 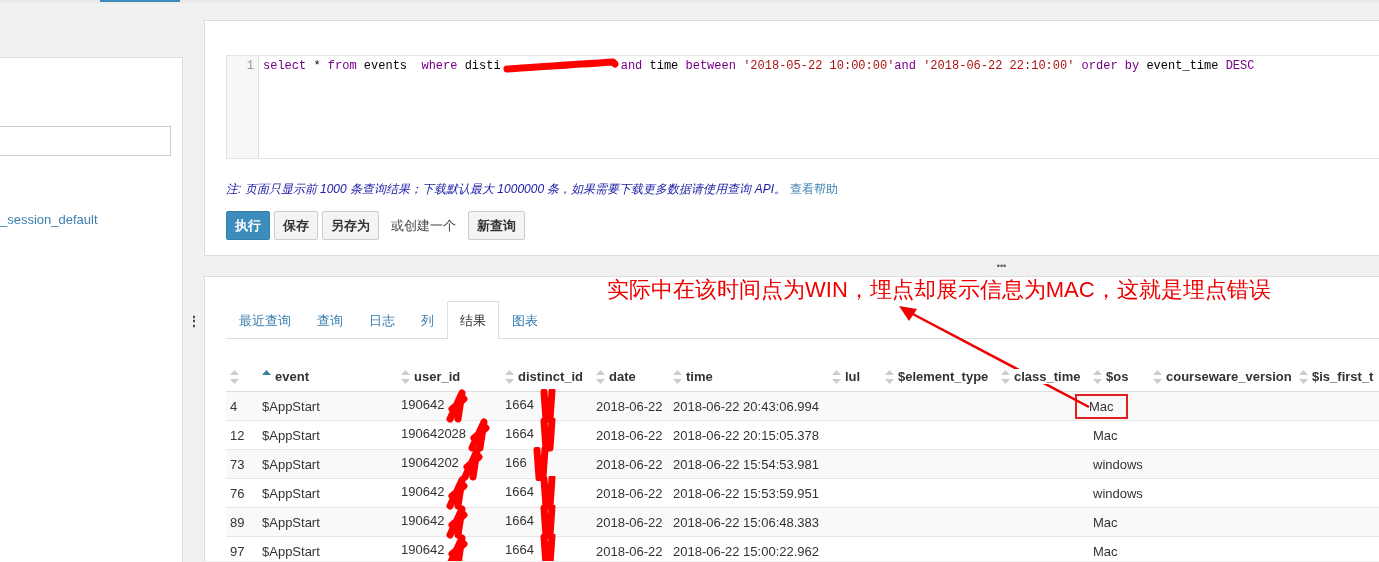 What do you see at coordinates (525, 320) in the screenshot?
I see `result-tab: 图表` at bounding box center [525, 320].